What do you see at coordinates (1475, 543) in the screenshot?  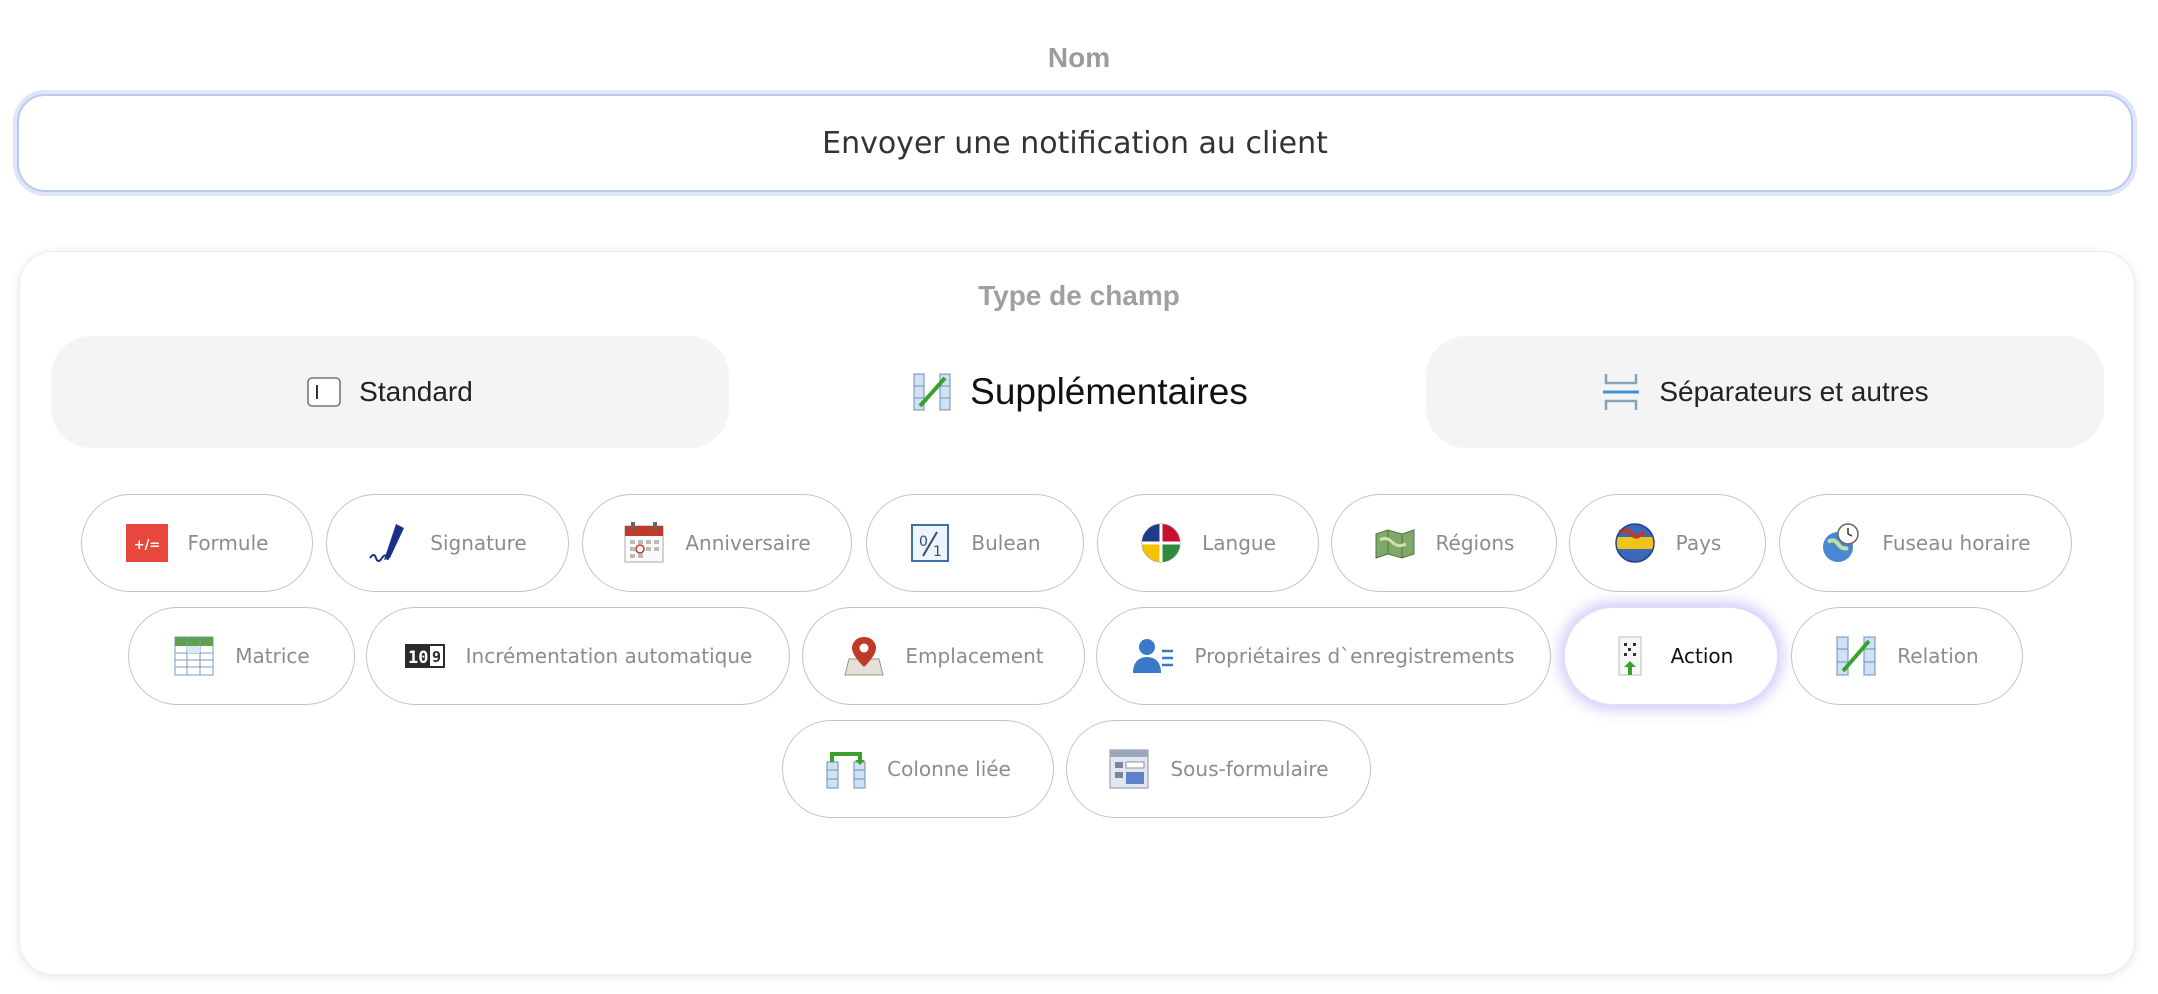 I see `type-regions-label: Régions` at bounding box center [1475, 543].